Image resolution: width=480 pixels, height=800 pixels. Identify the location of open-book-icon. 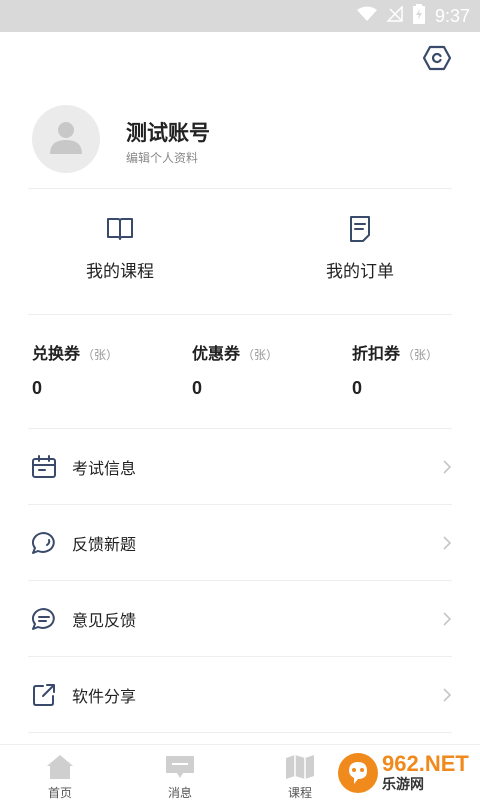
(120, 229).